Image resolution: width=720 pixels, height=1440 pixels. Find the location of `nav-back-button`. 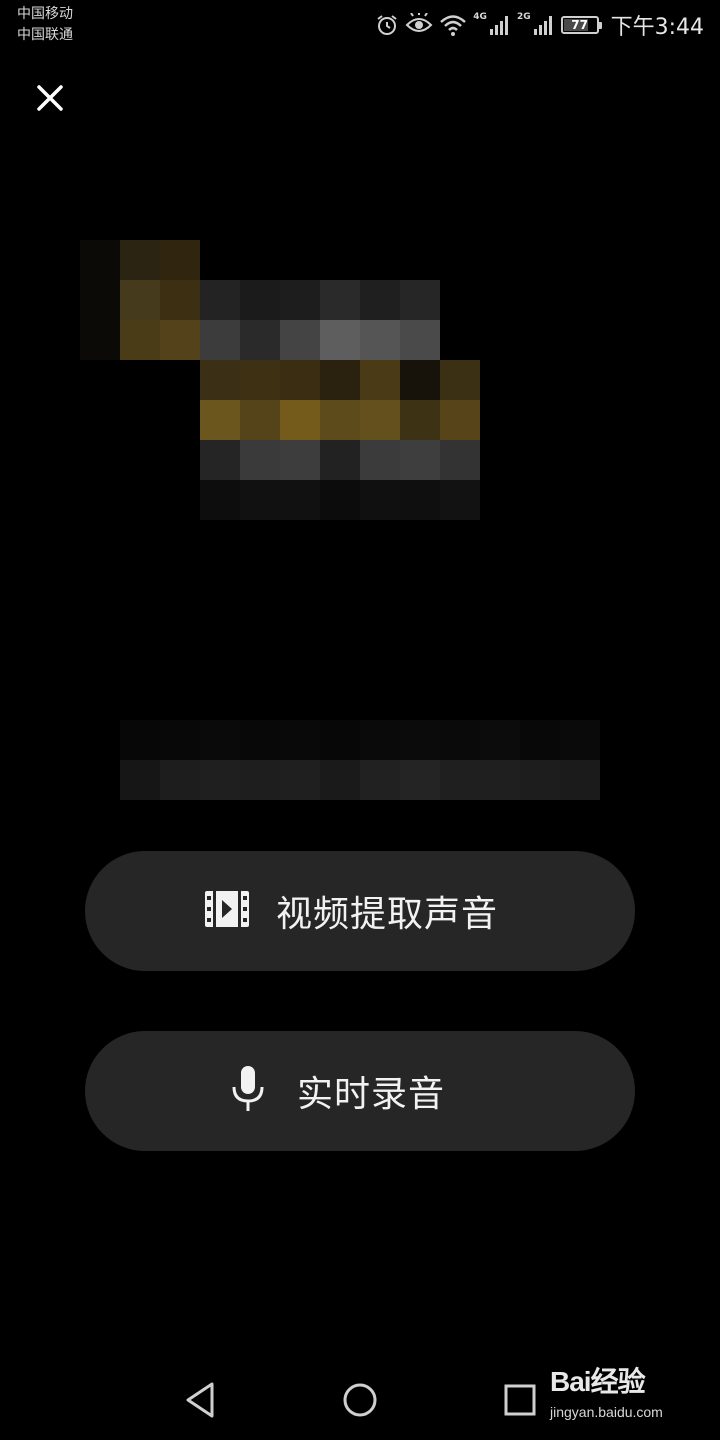

nav-back-button is located at coordinates (200, 1400).